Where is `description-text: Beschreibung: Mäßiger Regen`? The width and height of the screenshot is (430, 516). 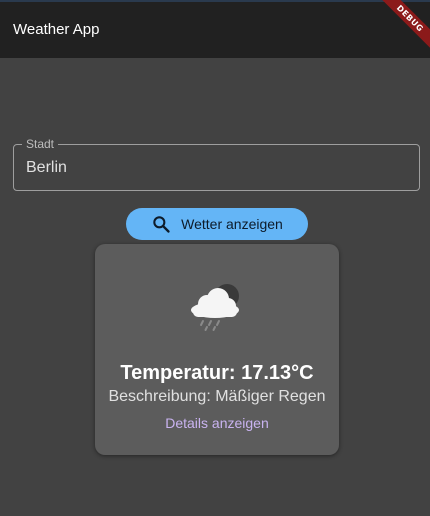
description-text: Beschreibung: Mäßiger Regen is located at coordinates (217, 396).